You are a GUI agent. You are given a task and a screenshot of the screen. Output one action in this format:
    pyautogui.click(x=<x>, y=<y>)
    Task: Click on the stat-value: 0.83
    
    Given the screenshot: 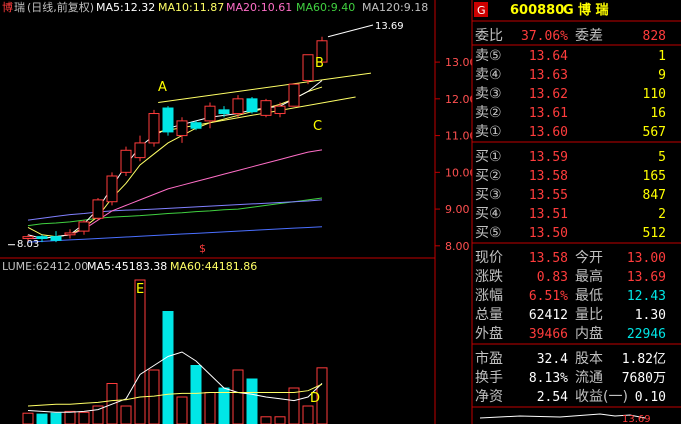 What is the action you would take?
    pyautogui.click(x=552, y=277)
    